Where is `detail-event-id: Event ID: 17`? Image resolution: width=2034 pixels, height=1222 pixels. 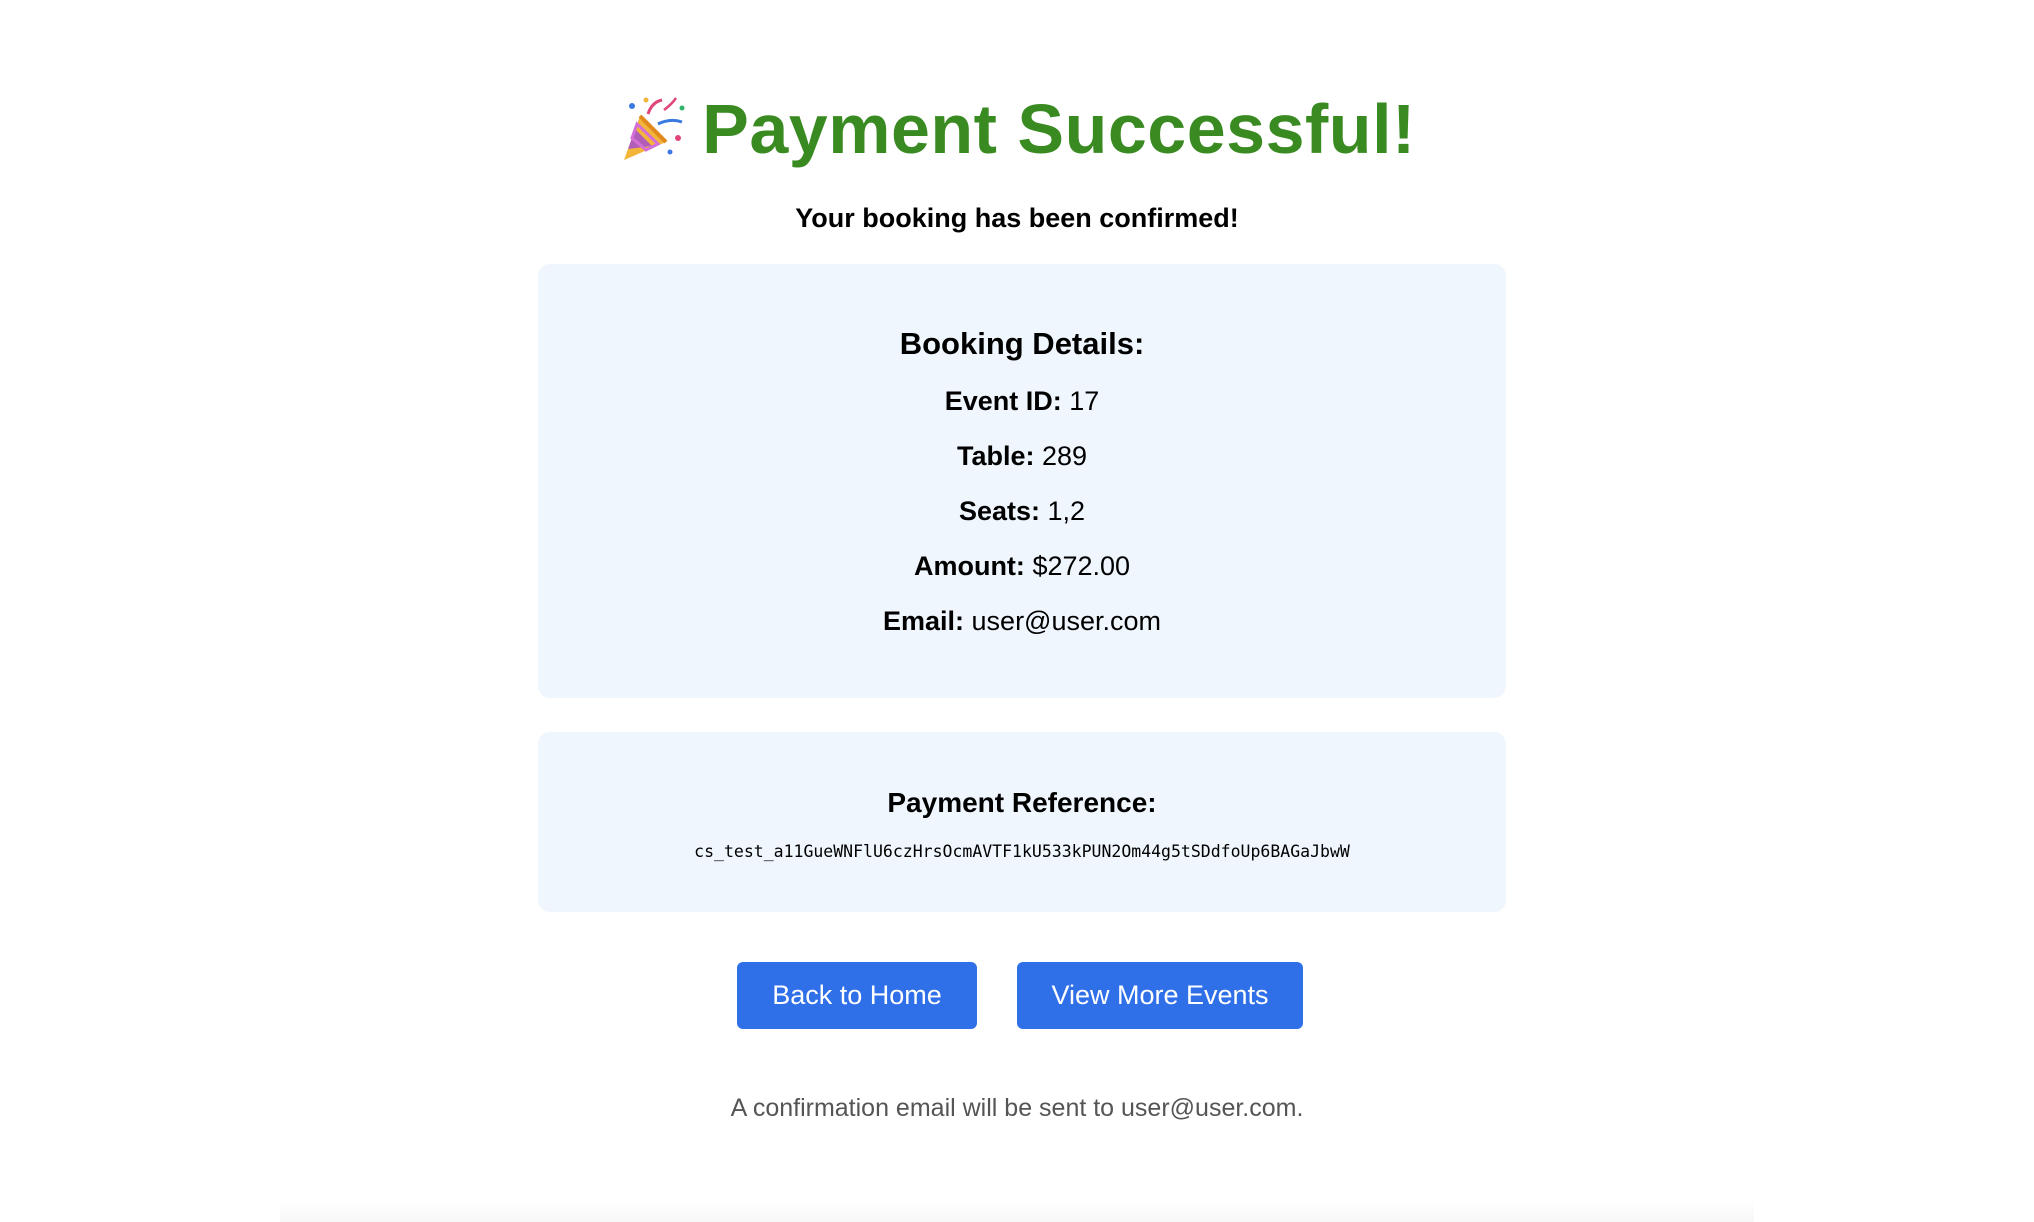 detail-event-id: Event ID: 17 is located at coordinates (1022, 401).